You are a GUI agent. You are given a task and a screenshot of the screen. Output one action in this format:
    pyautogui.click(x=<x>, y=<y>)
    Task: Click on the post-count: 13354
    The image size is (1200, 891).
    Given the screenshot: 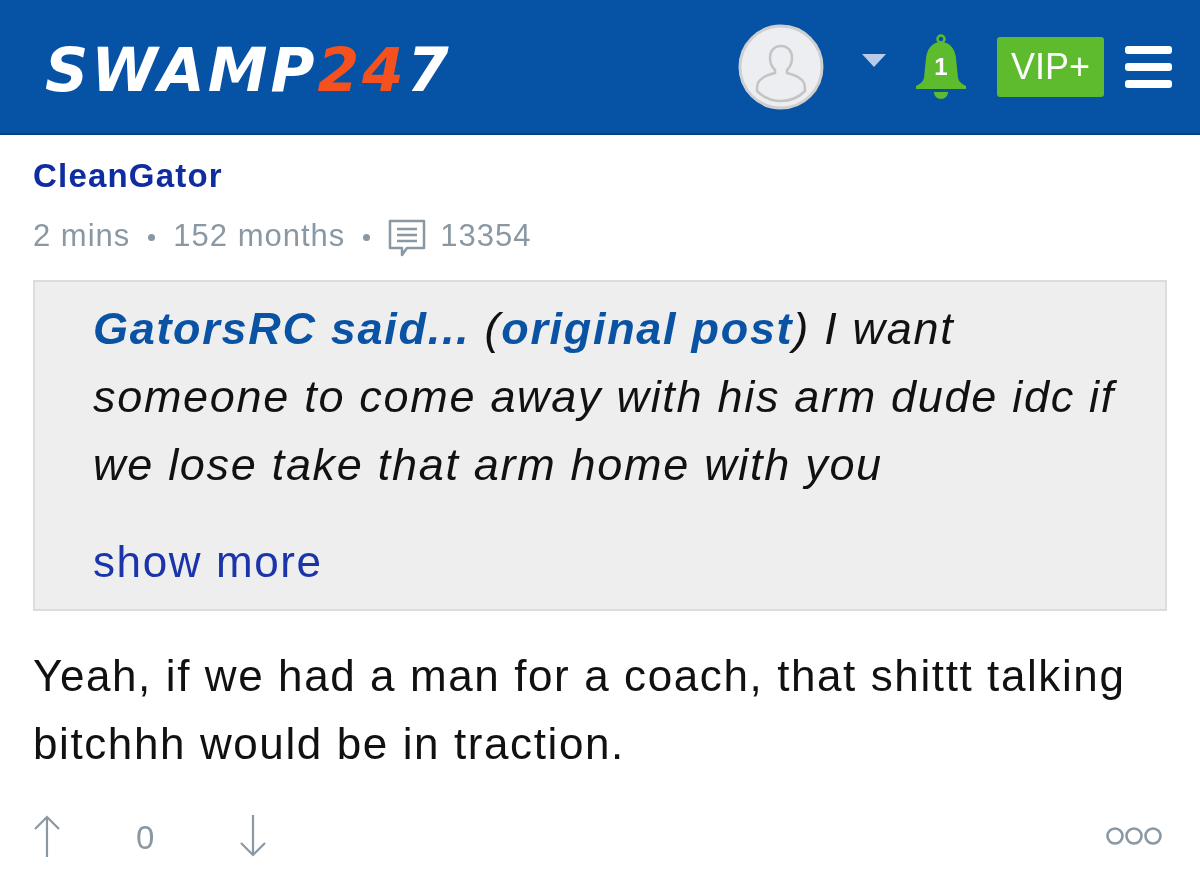 What is the action you would take?
    pyautogui.click(x=486, y=236)
    